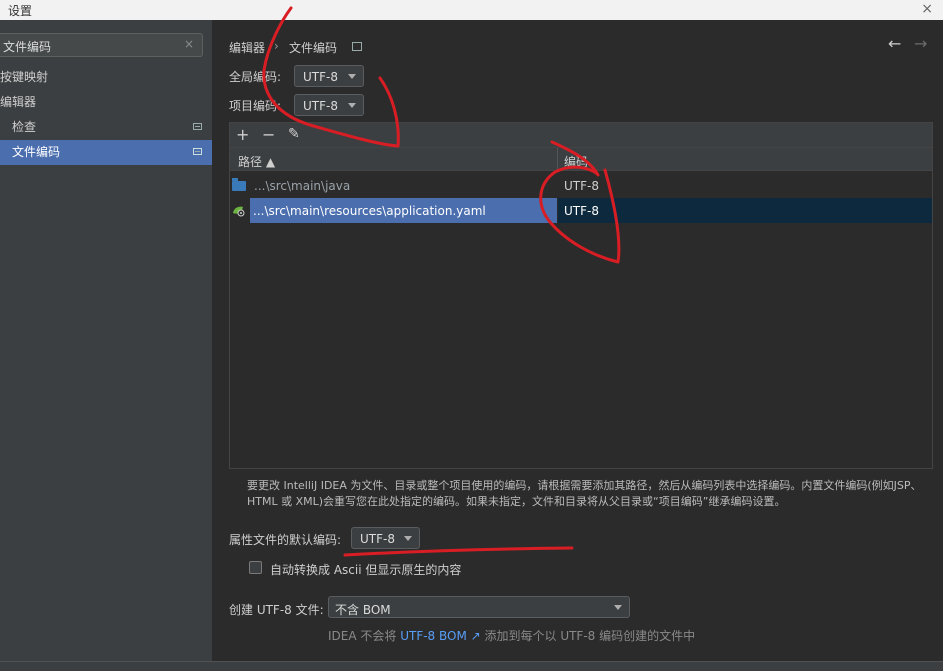  Describe the element at coordinates (247, 47) in the screenshot. I see `breadcrumb-editor: 编辑器` at that location.